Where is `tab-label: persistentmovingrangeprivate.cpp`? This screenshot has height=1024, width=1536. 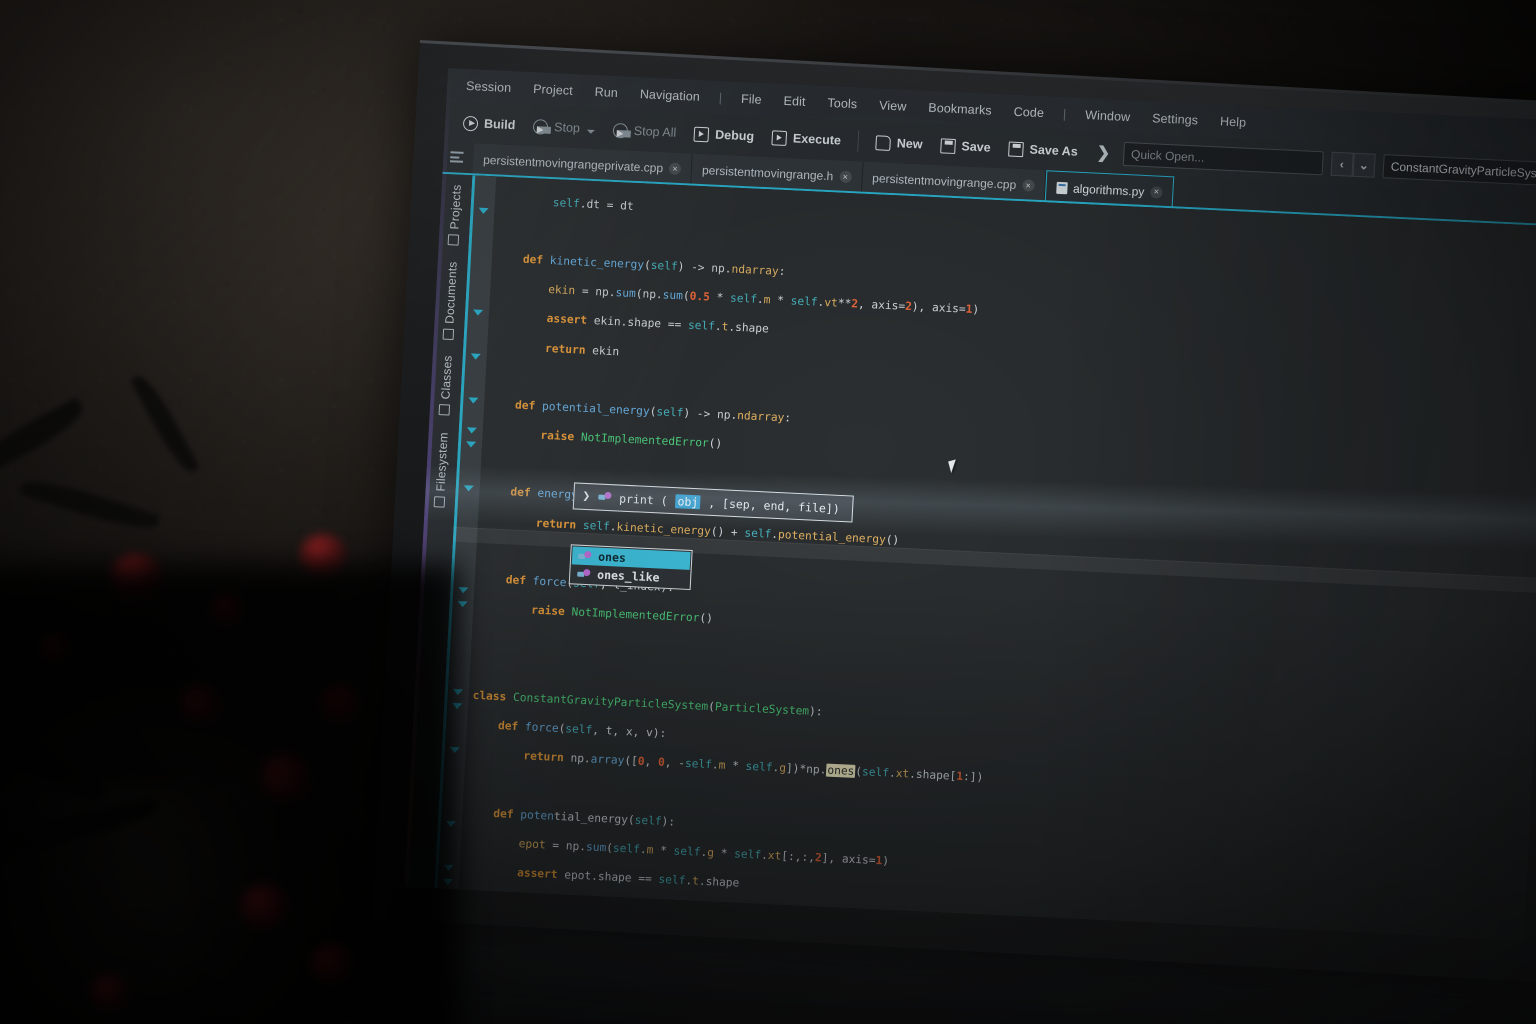
tab-label: persistentmovingrangeprivate.cpp is located at coordinates (573, 164).